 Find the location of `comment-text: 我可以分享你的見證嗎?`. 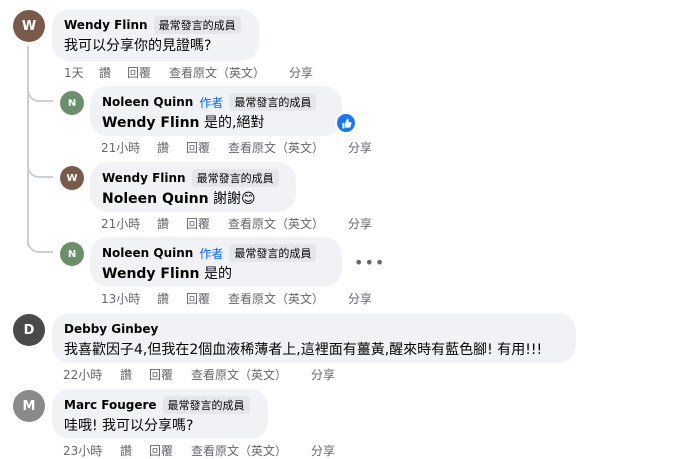

comment-text: 我可以分享你的見證嗎? is located at coordinates (138, 46).